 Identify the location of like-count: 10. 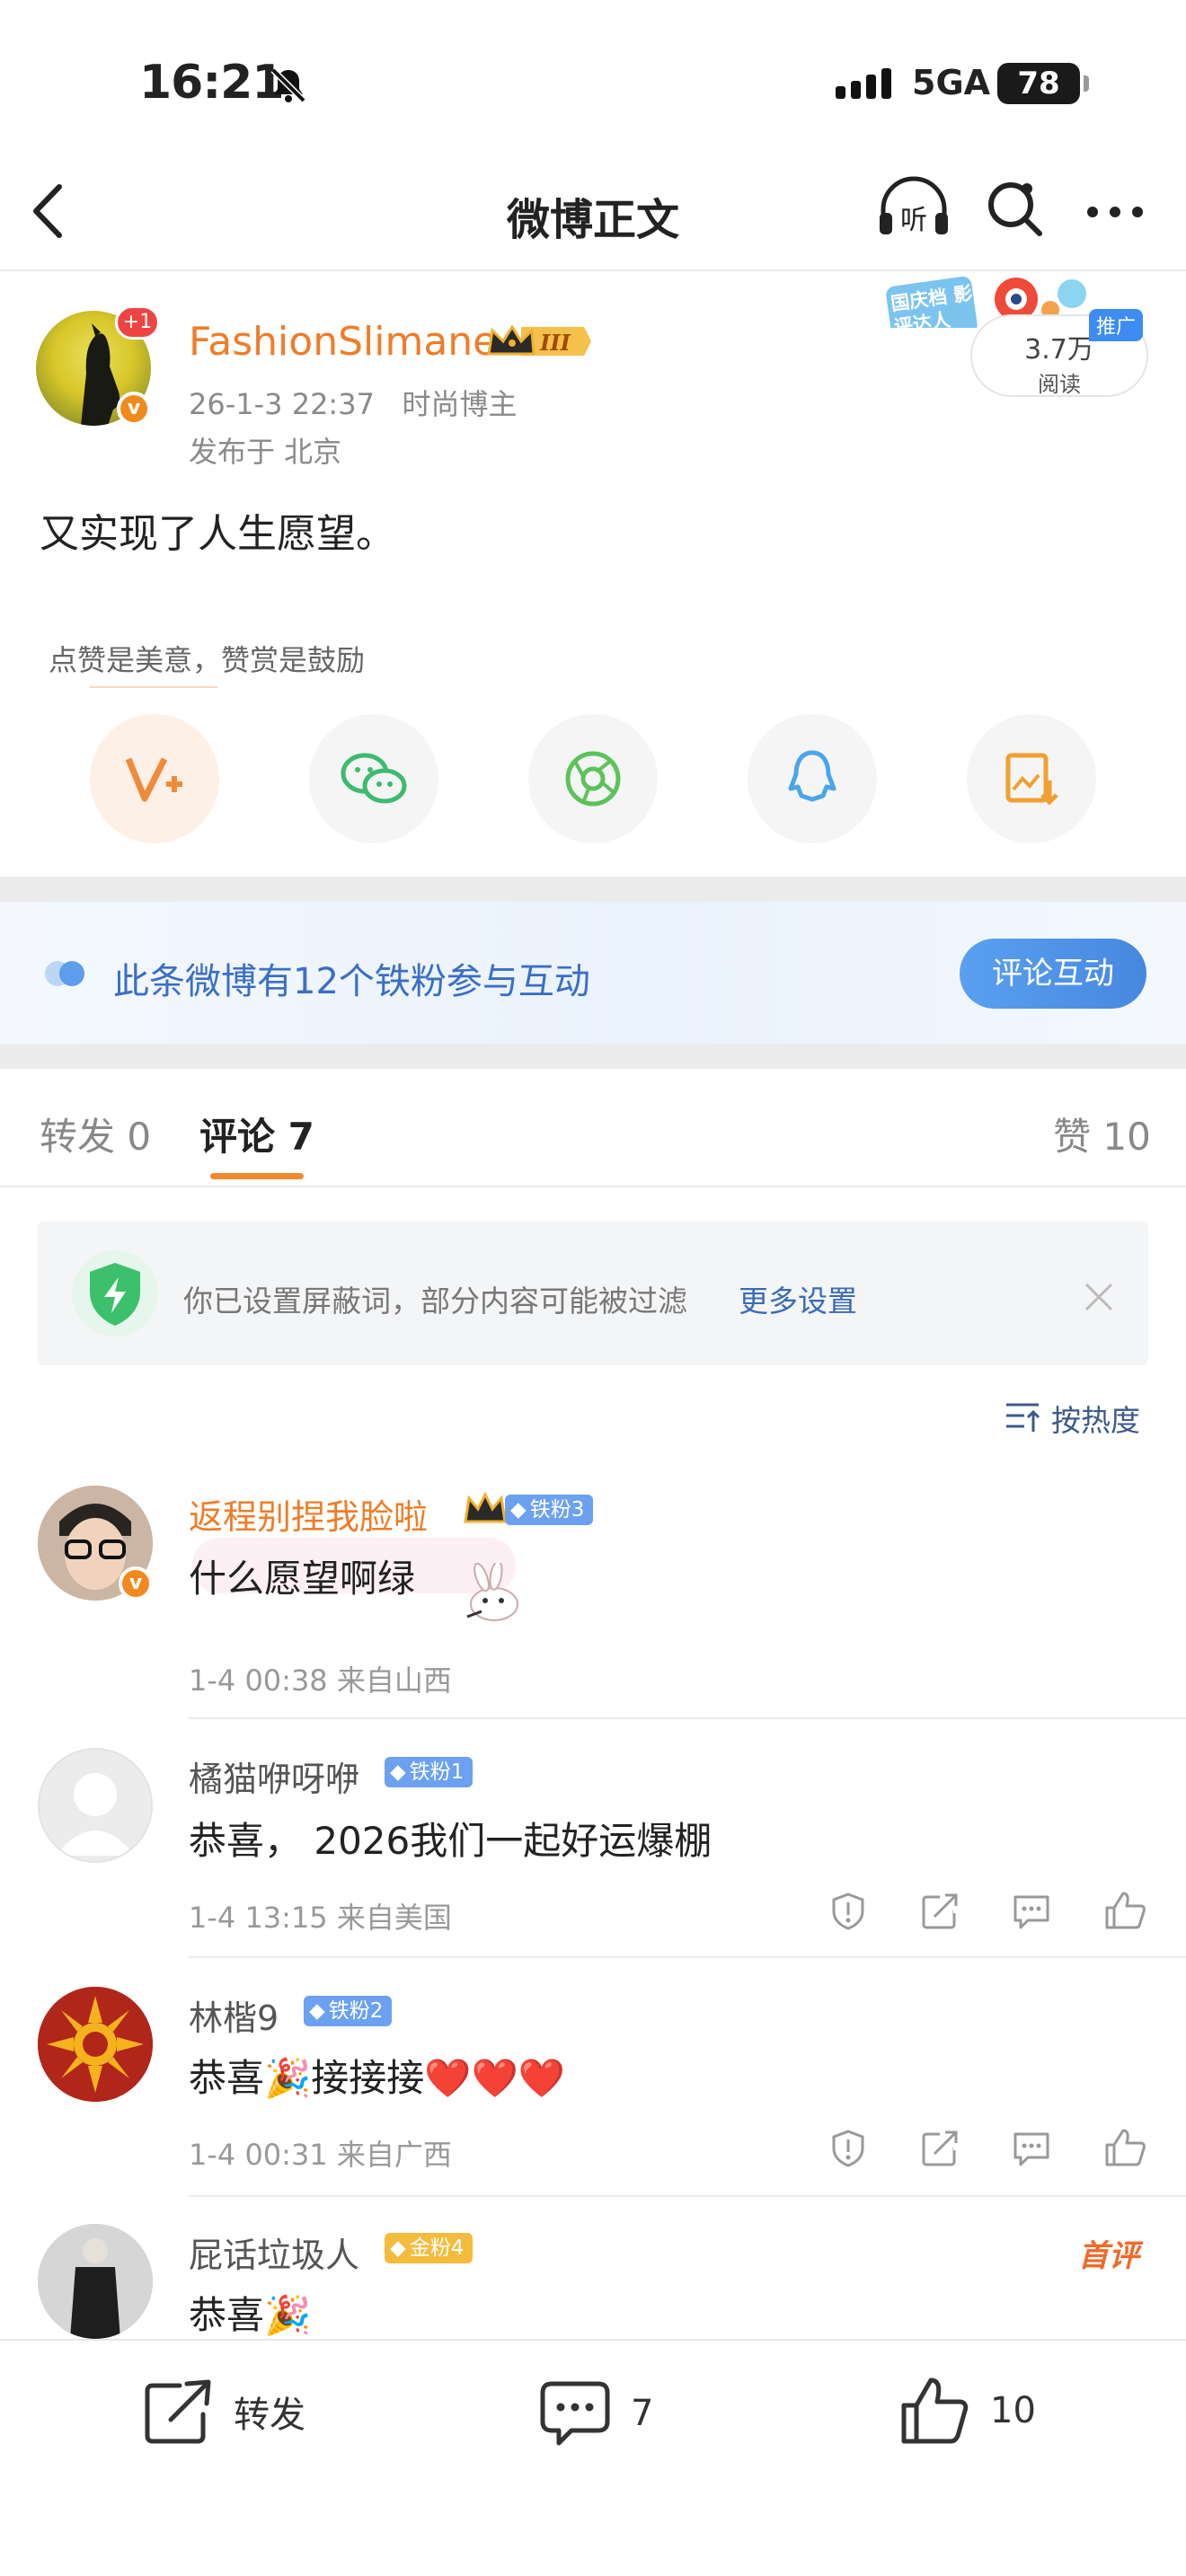
(1013, 2410).